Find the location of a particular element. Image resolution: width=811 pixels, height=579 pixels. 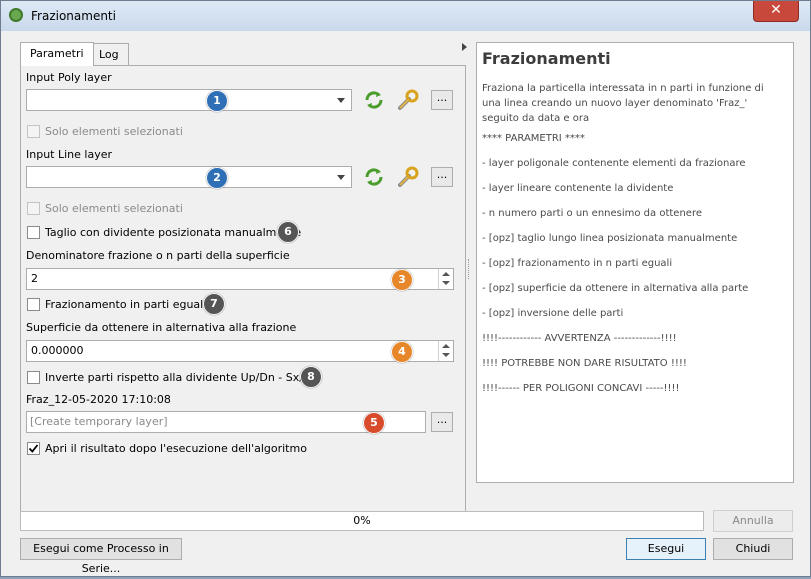

line-selected-only-checkbox is located at coordinates (33, 208).